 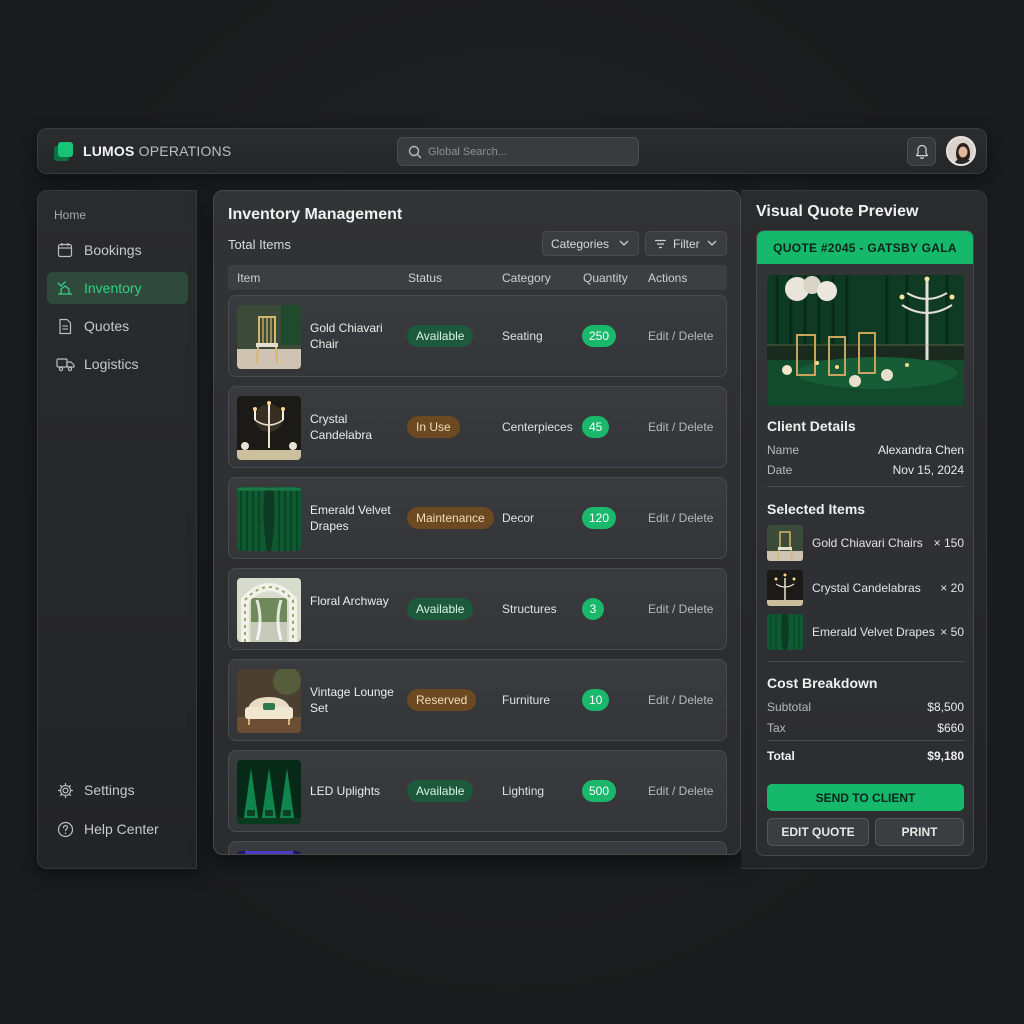 What do you see at coordinates (599, 336) in the screenshot?
I see `quantity-badge: 250` at bounding box center [599, 336].